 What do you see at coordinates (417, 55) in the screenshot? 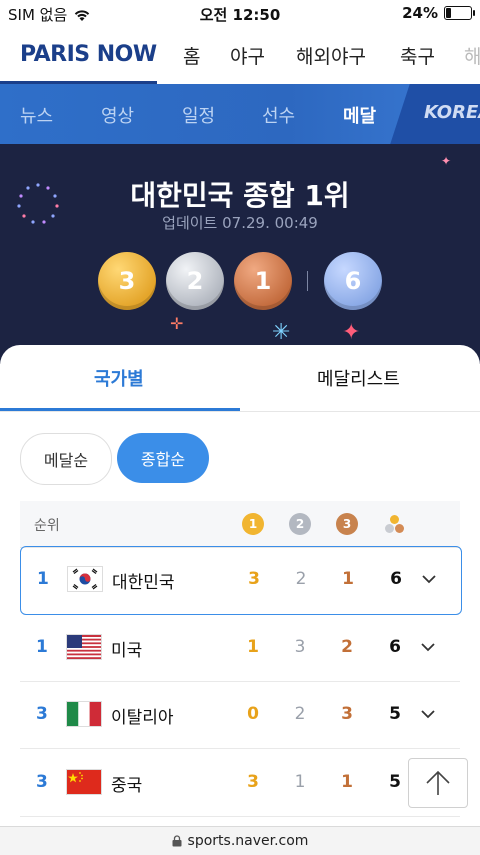
I see `nav-item-soccer: 축구` at bounding box center [417, 55].